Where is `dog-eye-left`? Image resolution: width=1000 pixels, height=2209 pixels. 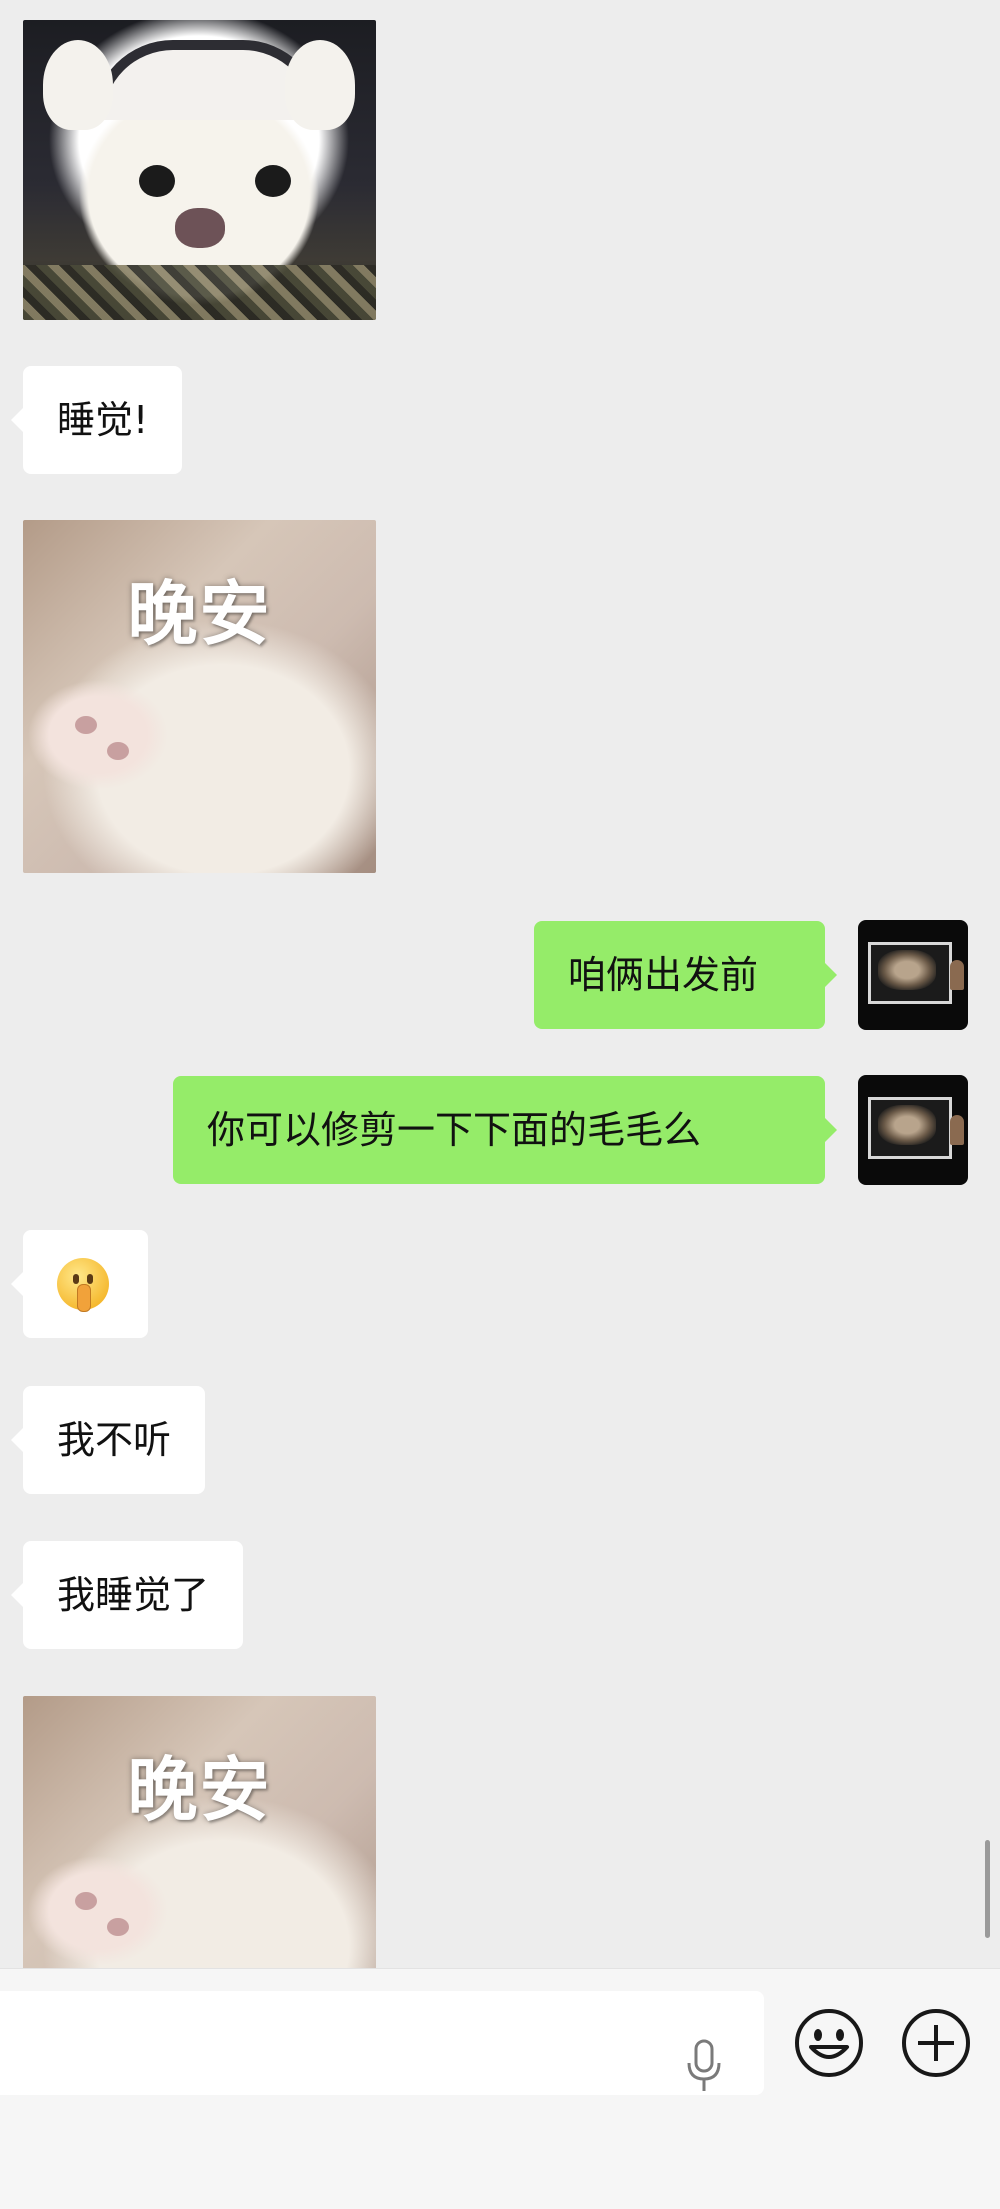 dog-eye-left is located at coordinates (157, 181).